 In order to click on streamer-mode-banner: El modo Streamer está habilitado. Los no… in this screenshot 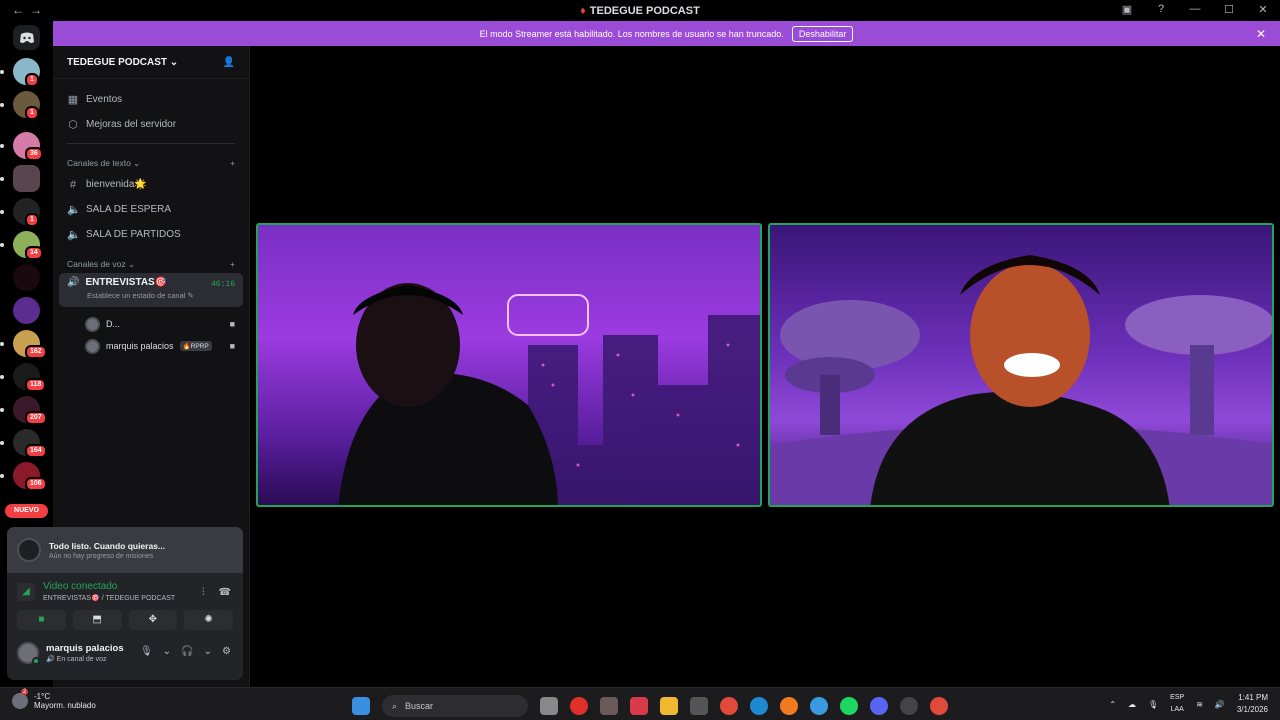, I will do `click(666, 33)`.